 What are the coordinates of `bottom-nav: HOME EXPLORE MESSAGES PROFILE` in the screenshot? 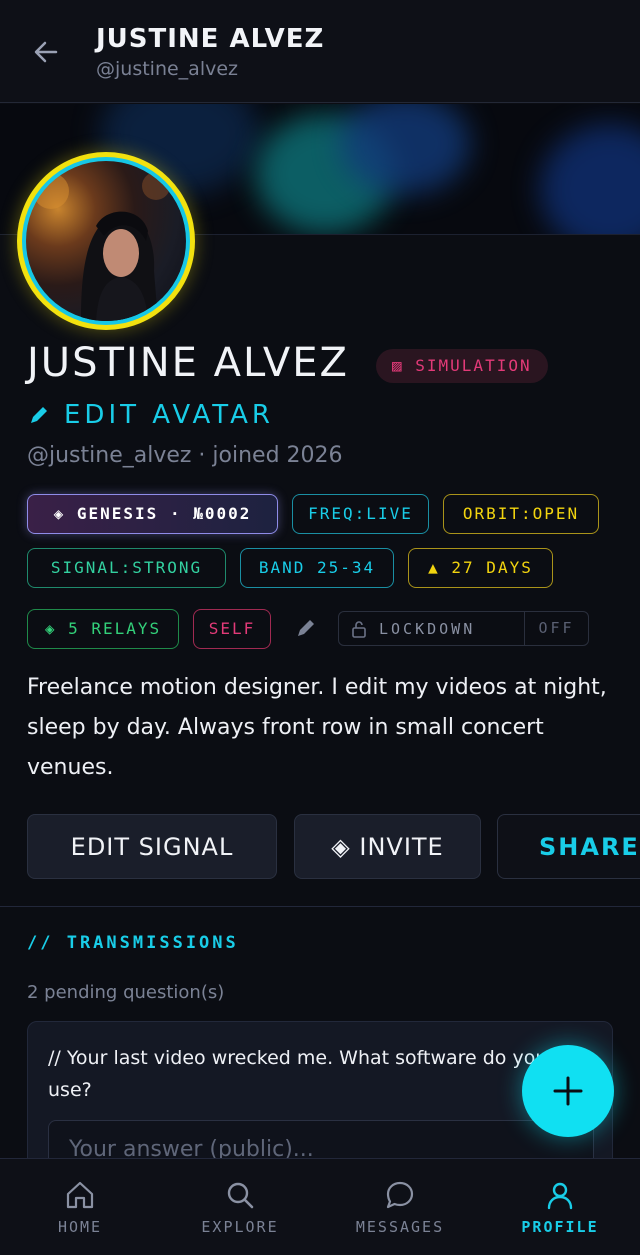 It's located at (320, 1206).